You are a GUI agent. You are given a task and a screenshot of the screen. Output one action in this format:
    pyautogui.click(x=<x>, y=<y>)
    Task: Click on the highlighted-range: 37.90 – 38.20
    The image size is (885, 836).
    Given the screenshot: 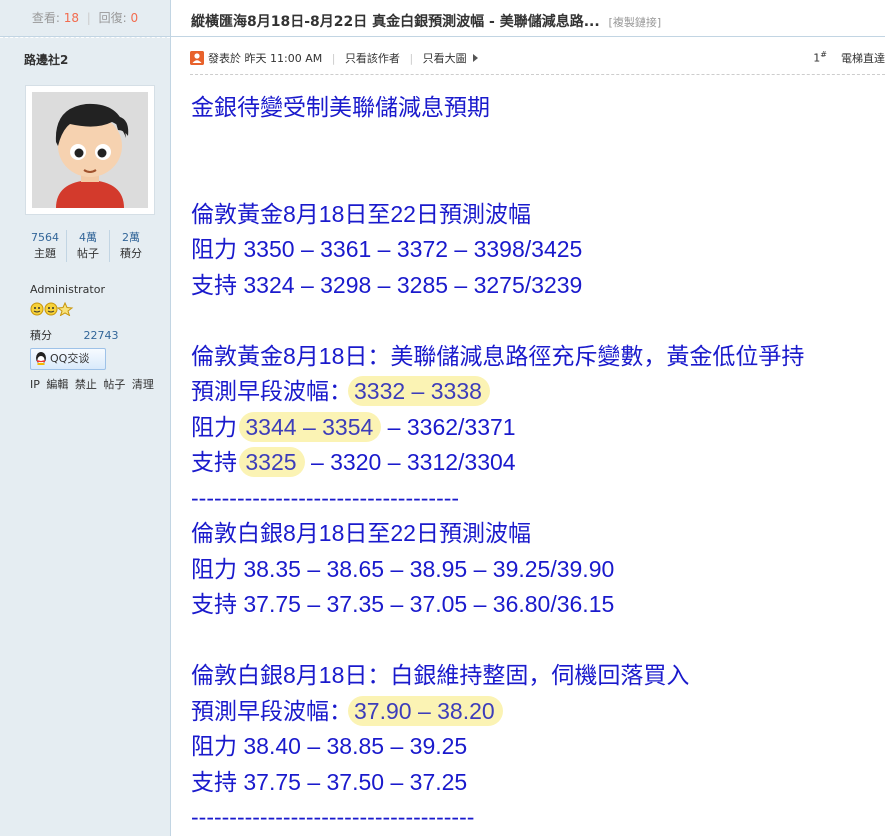 What is the action you would take?
    pyautogui.click(x=425, y=710)
    